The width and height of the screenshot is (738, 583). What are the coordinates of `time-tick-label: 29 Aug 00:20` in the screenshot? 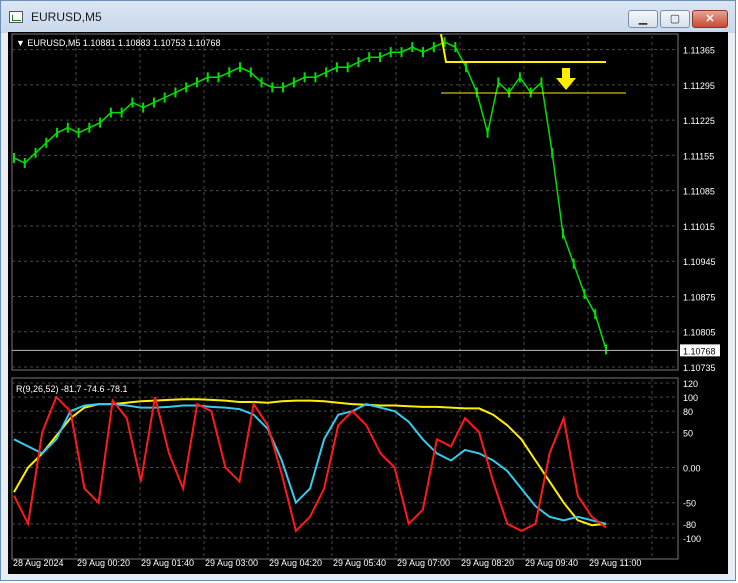 It's located at (103, 563).